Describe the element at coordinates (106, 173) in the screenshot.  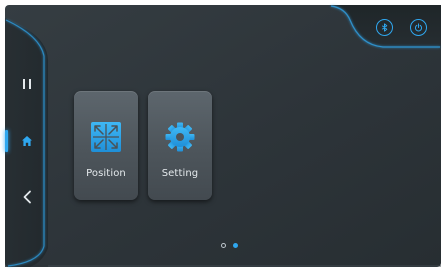
I see `position-tile-label: Position` at that location.